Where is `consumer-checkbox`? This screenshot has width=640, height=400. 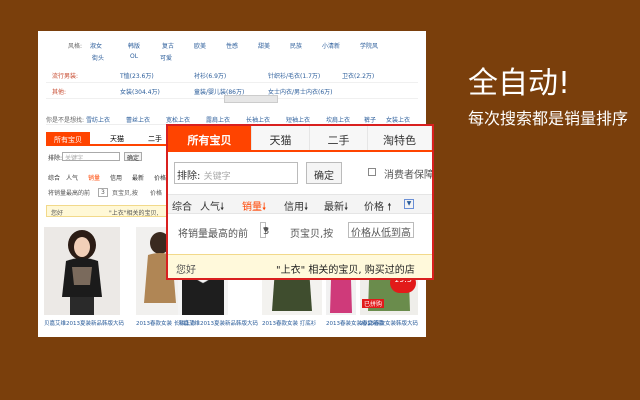 consumer-checkbox is located at coordinates (372, 172).